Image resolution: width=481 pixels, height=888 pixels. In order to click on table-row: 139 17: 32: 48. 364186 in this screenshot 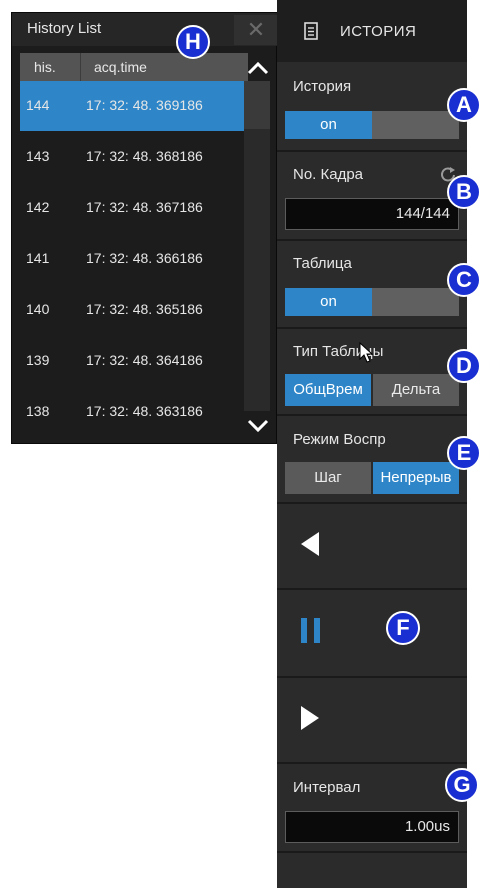, I will do `click(134, 361)`.